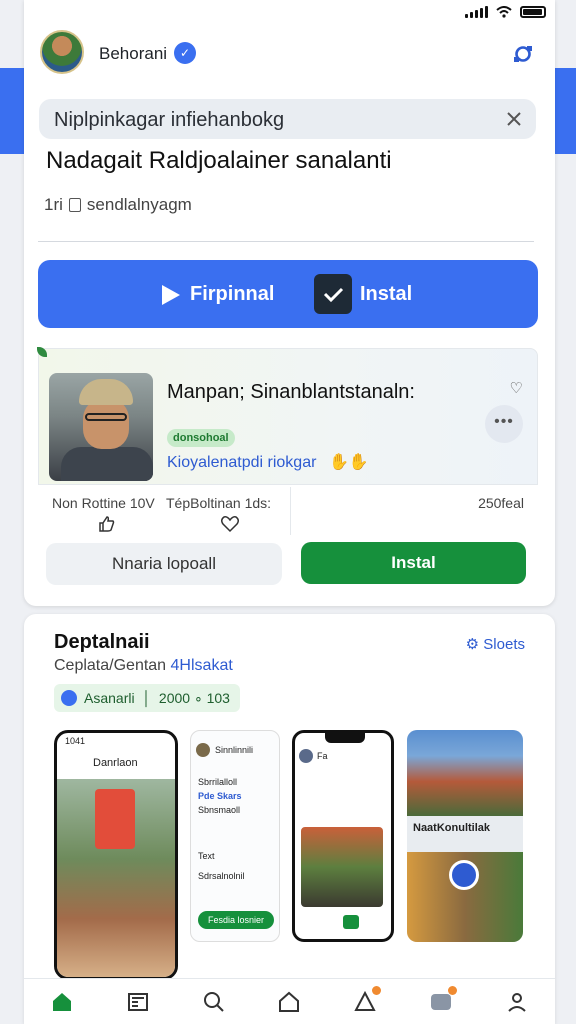 The width and height of the screenshot is (576, 1024). I want to click on shot1-title: Danrlaon, so click(115, 763).